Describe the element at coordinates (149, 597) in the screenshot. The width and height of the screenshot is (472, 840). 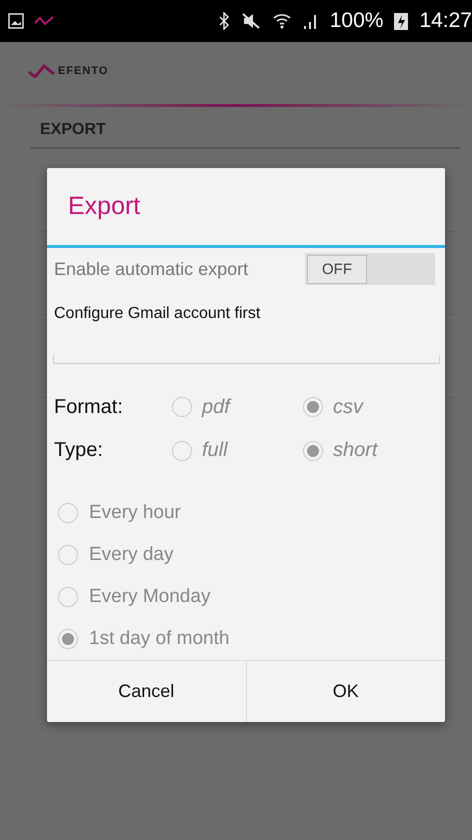
I see `radio-label: Every Monday` at that location.